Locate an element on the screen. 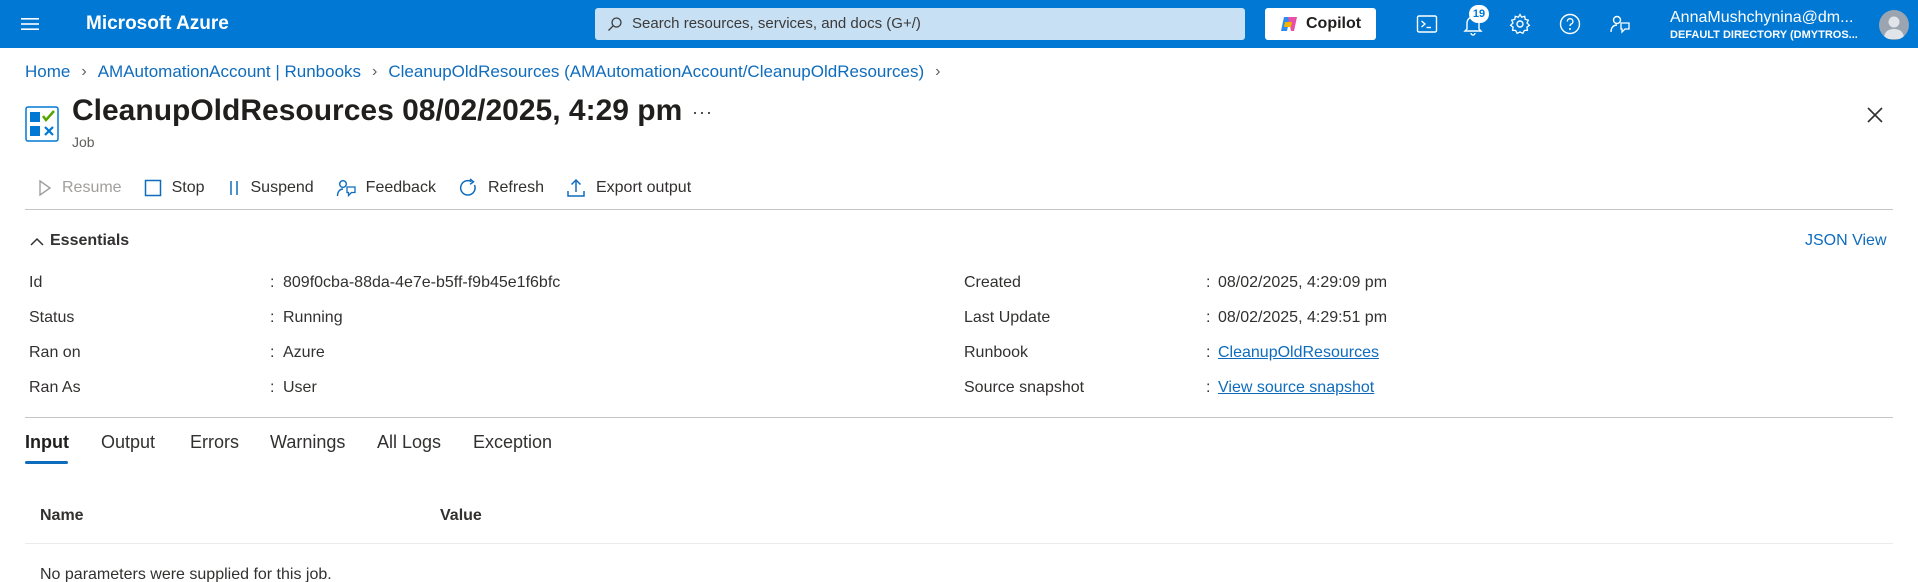  brand-title: Microsoft Azure is located at coordinates (157, 24).